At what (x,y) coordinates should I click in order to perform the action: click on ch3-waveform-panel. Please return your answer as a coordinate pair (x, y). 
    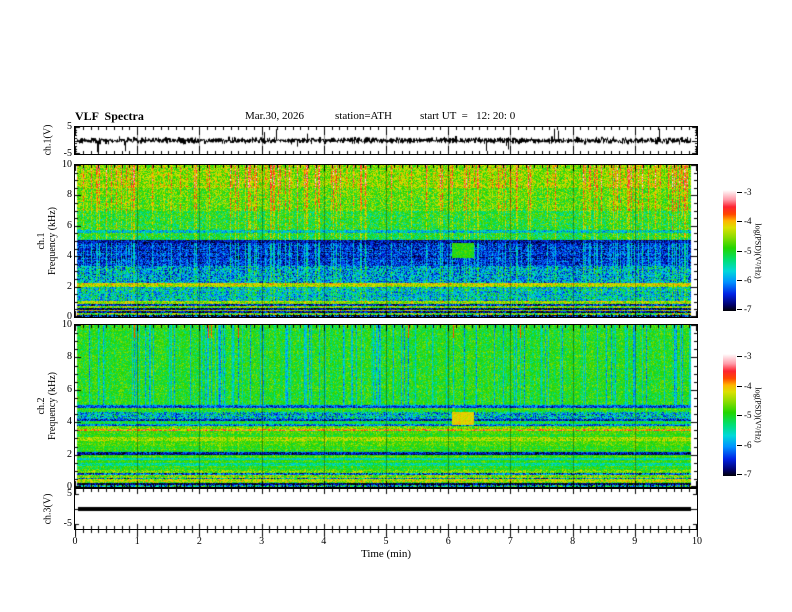
    Looking at the image, I should click on (386, 509).